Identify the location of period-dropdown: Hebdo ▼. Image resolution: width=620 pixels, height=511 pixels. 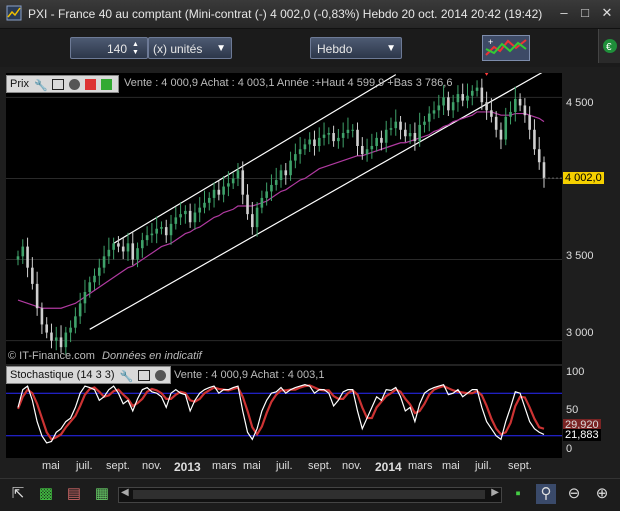
(356, 48).